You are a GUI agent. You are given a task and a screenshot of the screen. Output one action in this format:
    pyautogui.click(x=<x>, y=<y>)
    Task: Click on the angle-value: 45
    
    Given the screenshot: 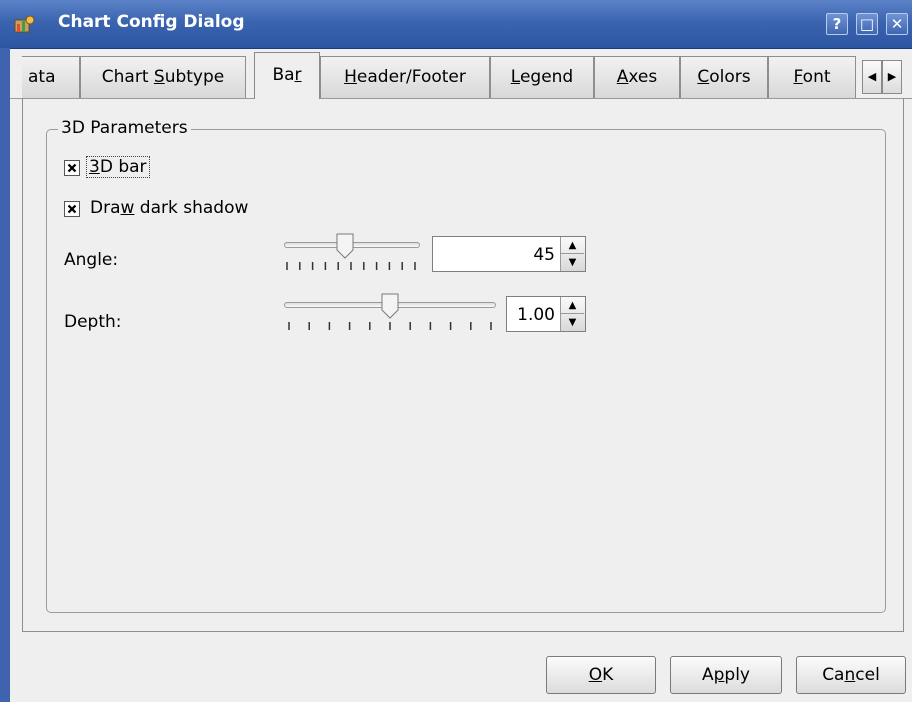 What is the action you would take?
    pyautogui.click(x=544, y=255)
    